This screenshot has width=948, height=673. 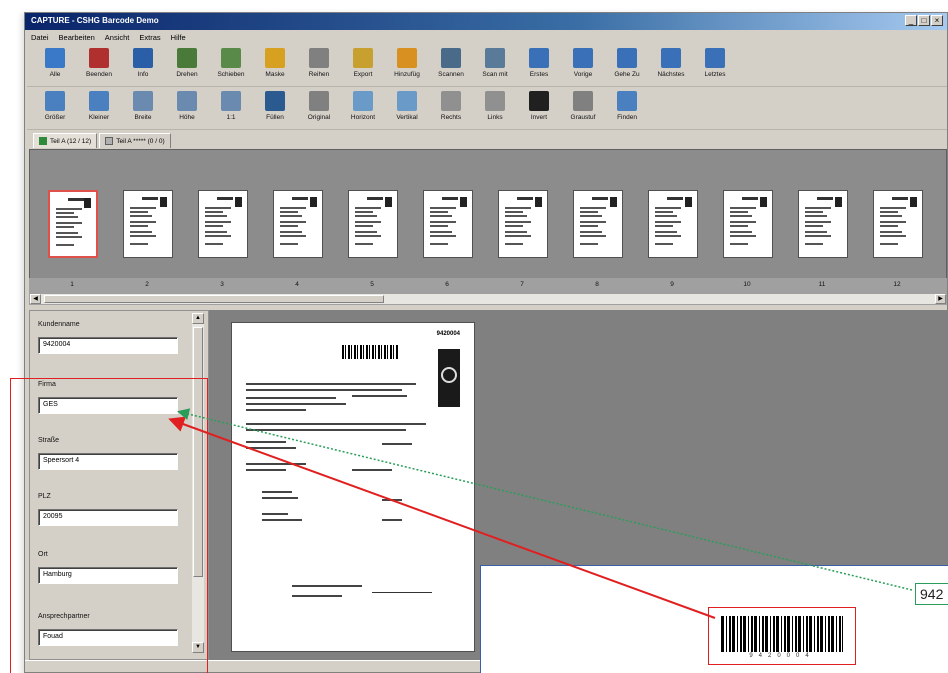 I want to click on toolbar-button-label: Vorige, so click(x=583, y=74).